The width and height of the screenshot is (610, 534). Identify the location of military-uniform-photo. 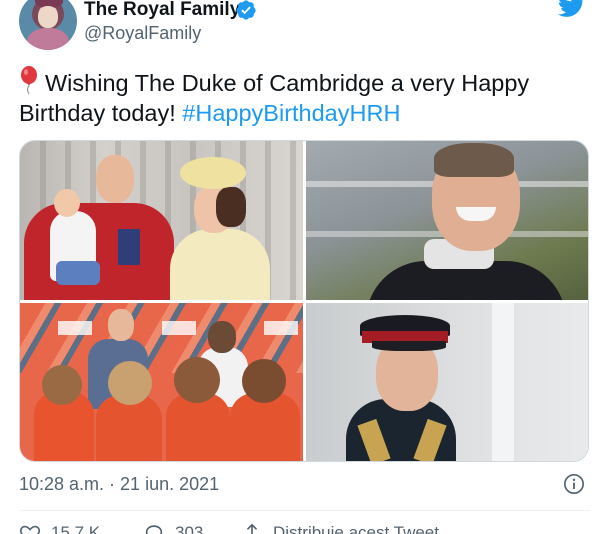
(447, 382).